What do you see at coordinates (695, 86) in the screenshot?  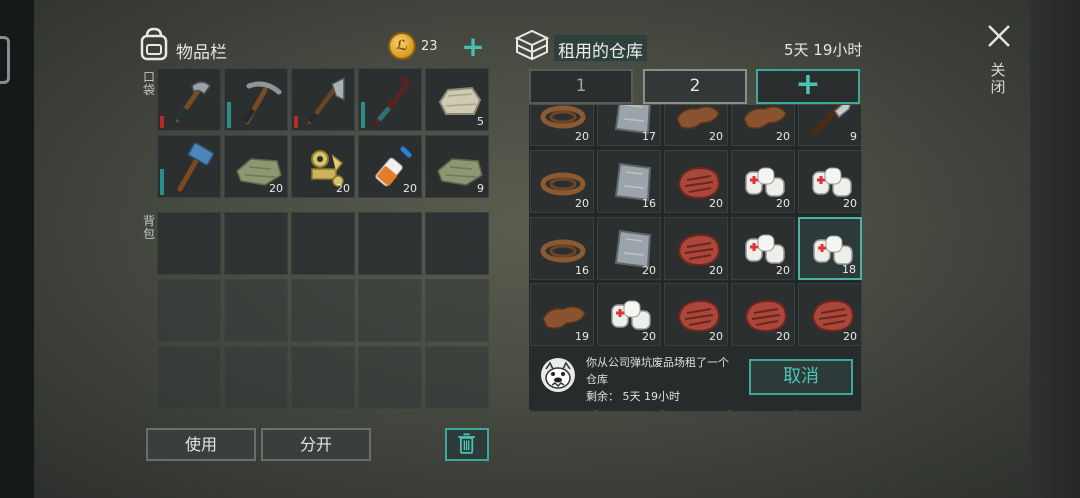 I see `storage-tab-2: 2` at bounding box center [695, 86].